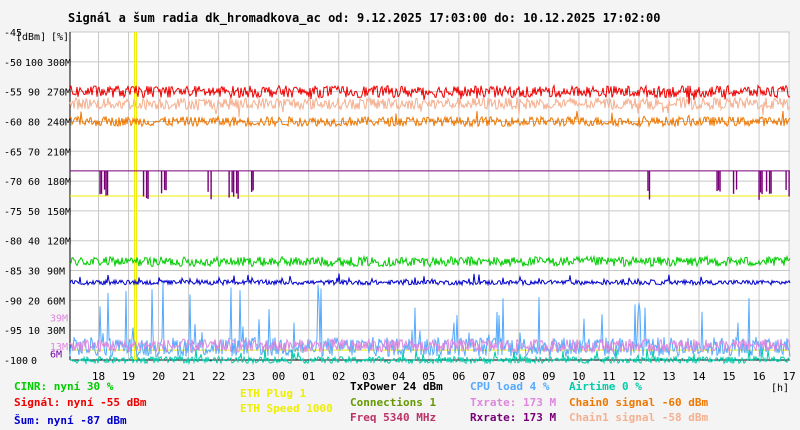 The image size is (800, 430). I want to click on y-tick-label-percent: 40, so click(34, 242).